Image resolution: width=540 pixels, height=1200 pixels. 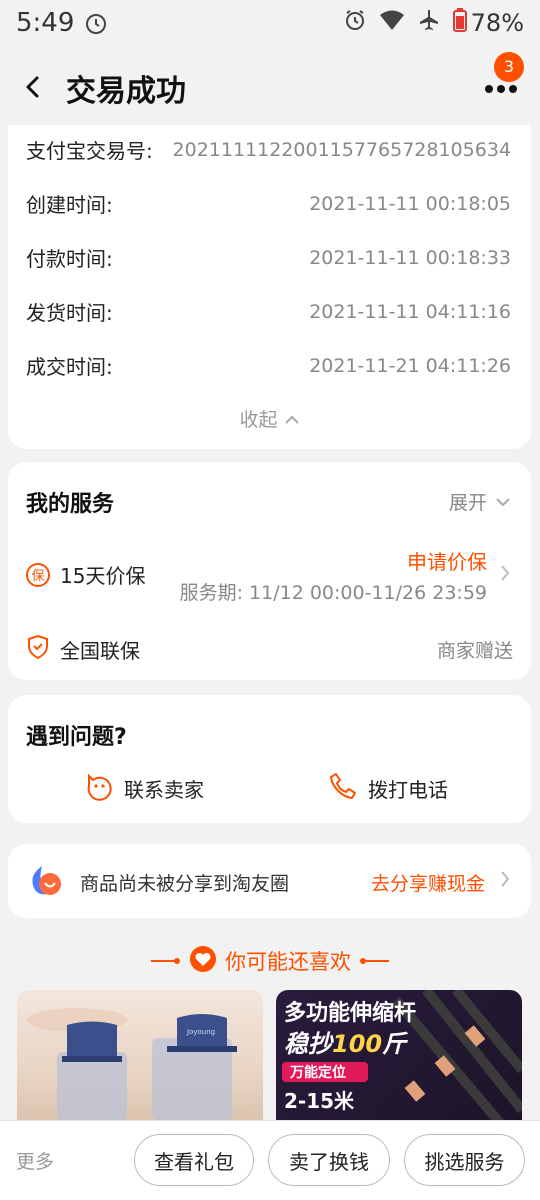 I want to click on protect-badge-icon: 保, so click(x=38, y=574).